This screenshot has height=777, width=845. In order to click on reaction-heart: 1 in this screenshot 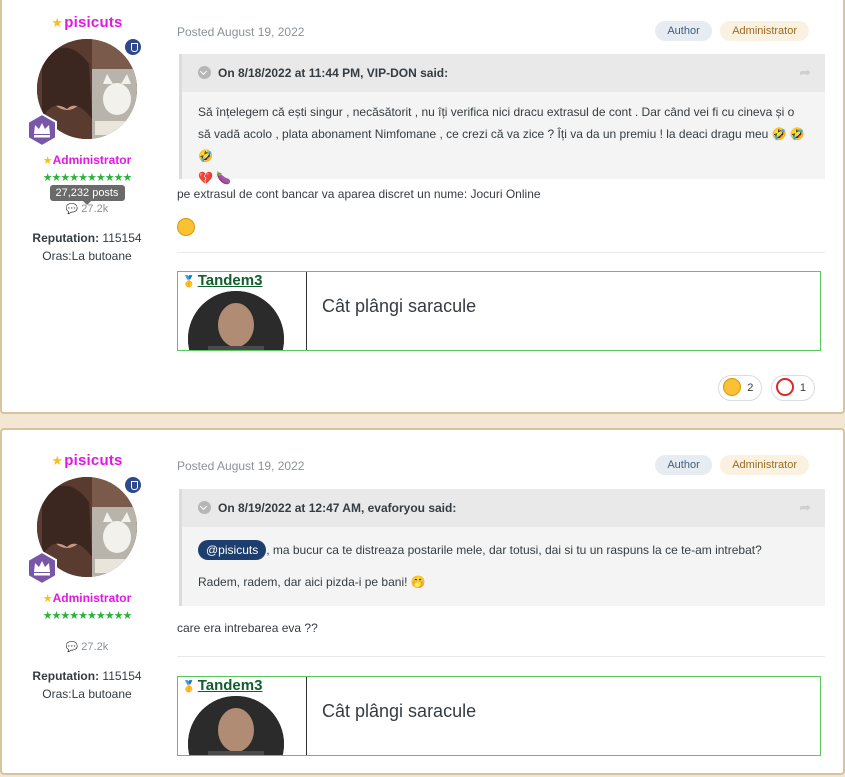, I will do `click(792, 388)`.